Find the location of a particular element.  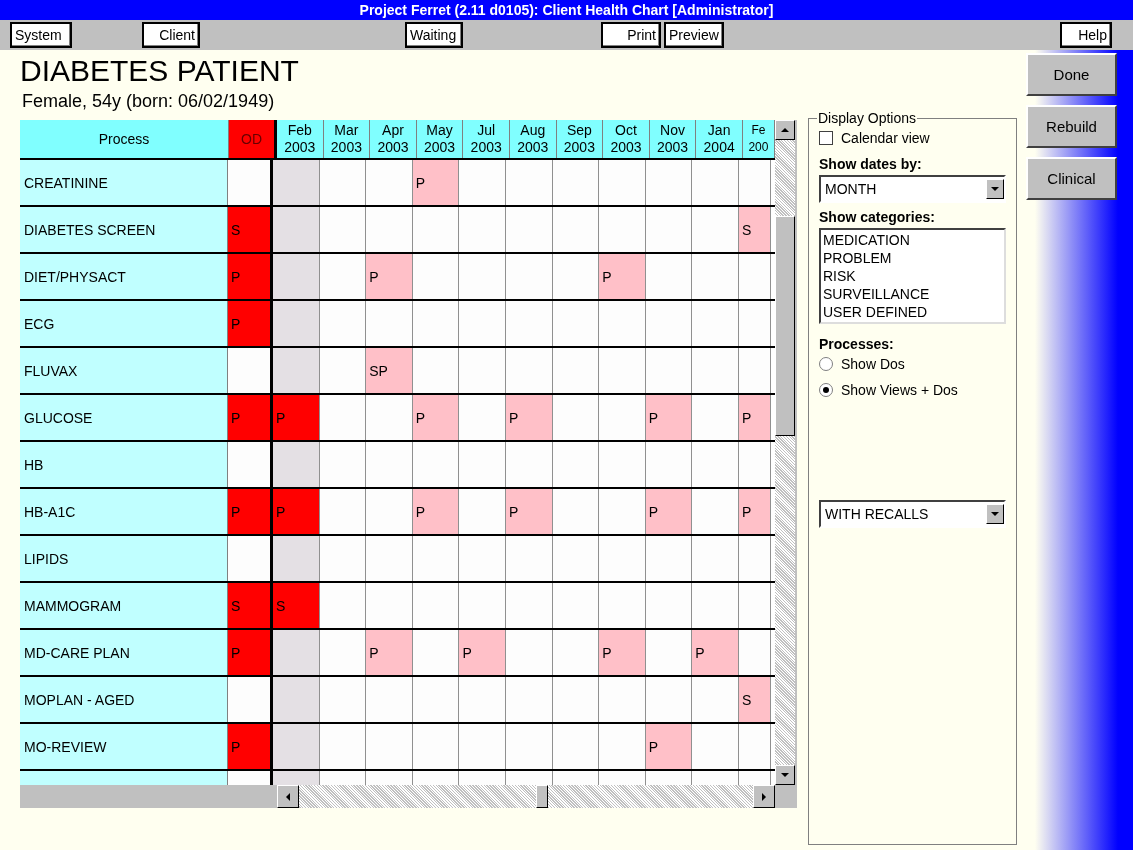

column-header: OD is located at coordinates (253, 139).